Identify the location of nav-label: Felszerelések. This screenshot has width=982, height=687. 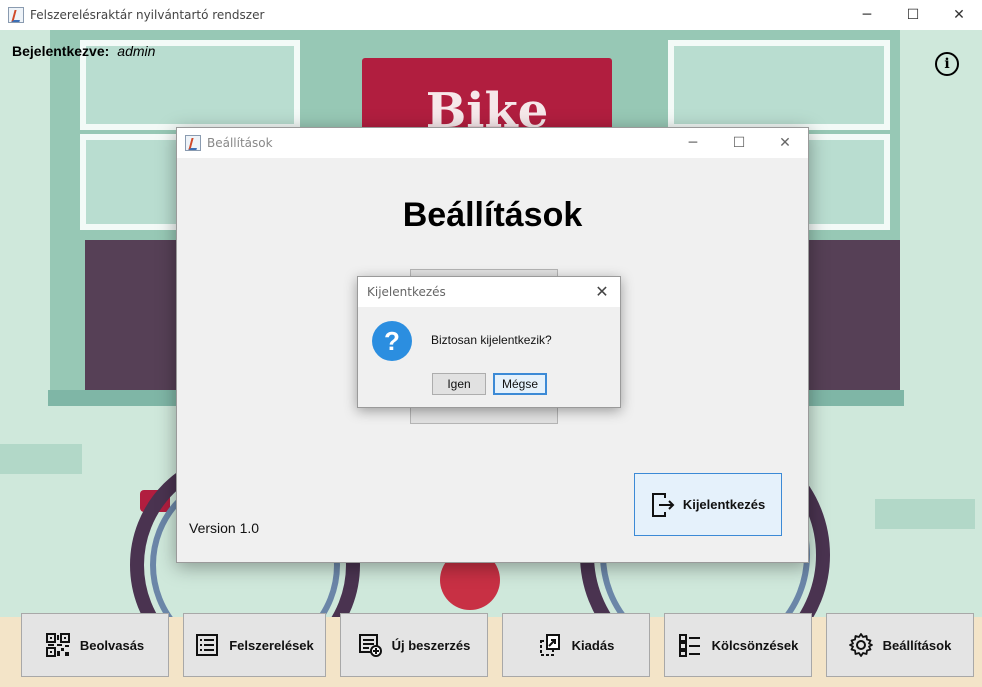
(271, 645).